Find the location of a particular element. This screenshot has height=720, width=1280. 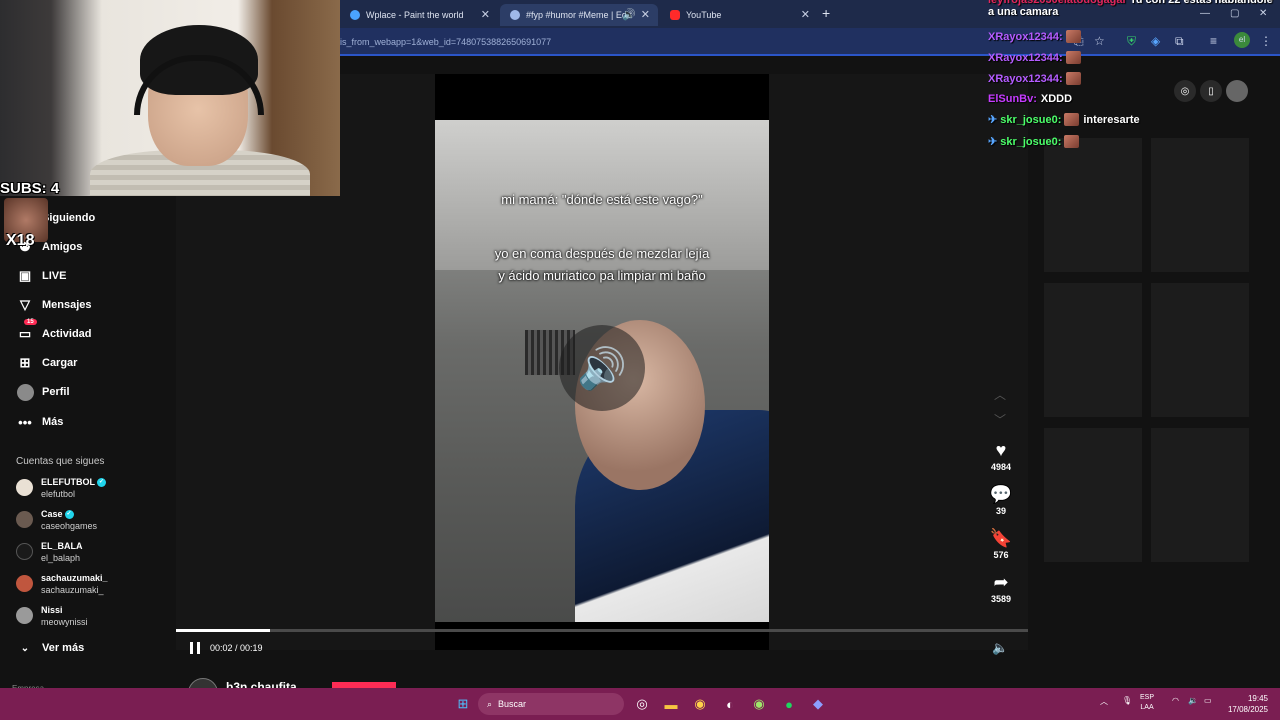

profile-avatar is located at coordinates (1237, 91).